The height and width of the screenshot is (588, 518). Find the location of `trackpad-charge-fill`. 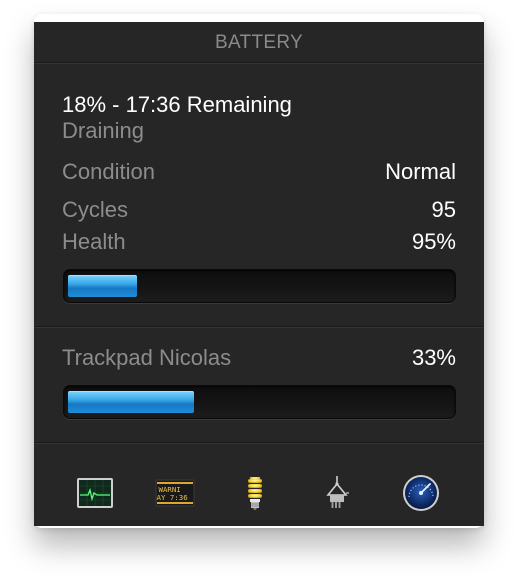

trackpad-charge-fill is located at coordinates (131, 402).